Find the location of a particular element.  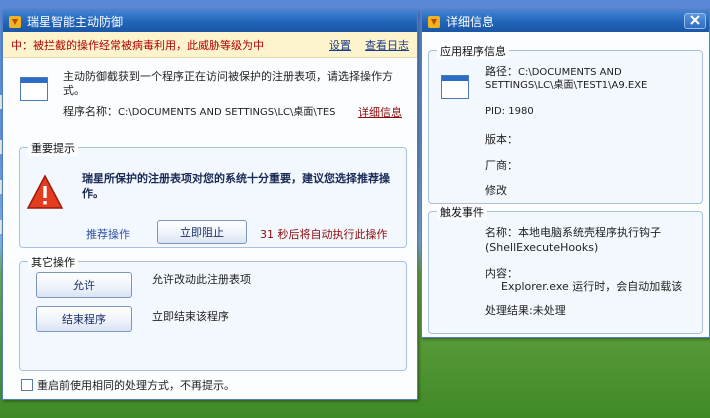

program-window-icon is located at coordinates (34, 89).